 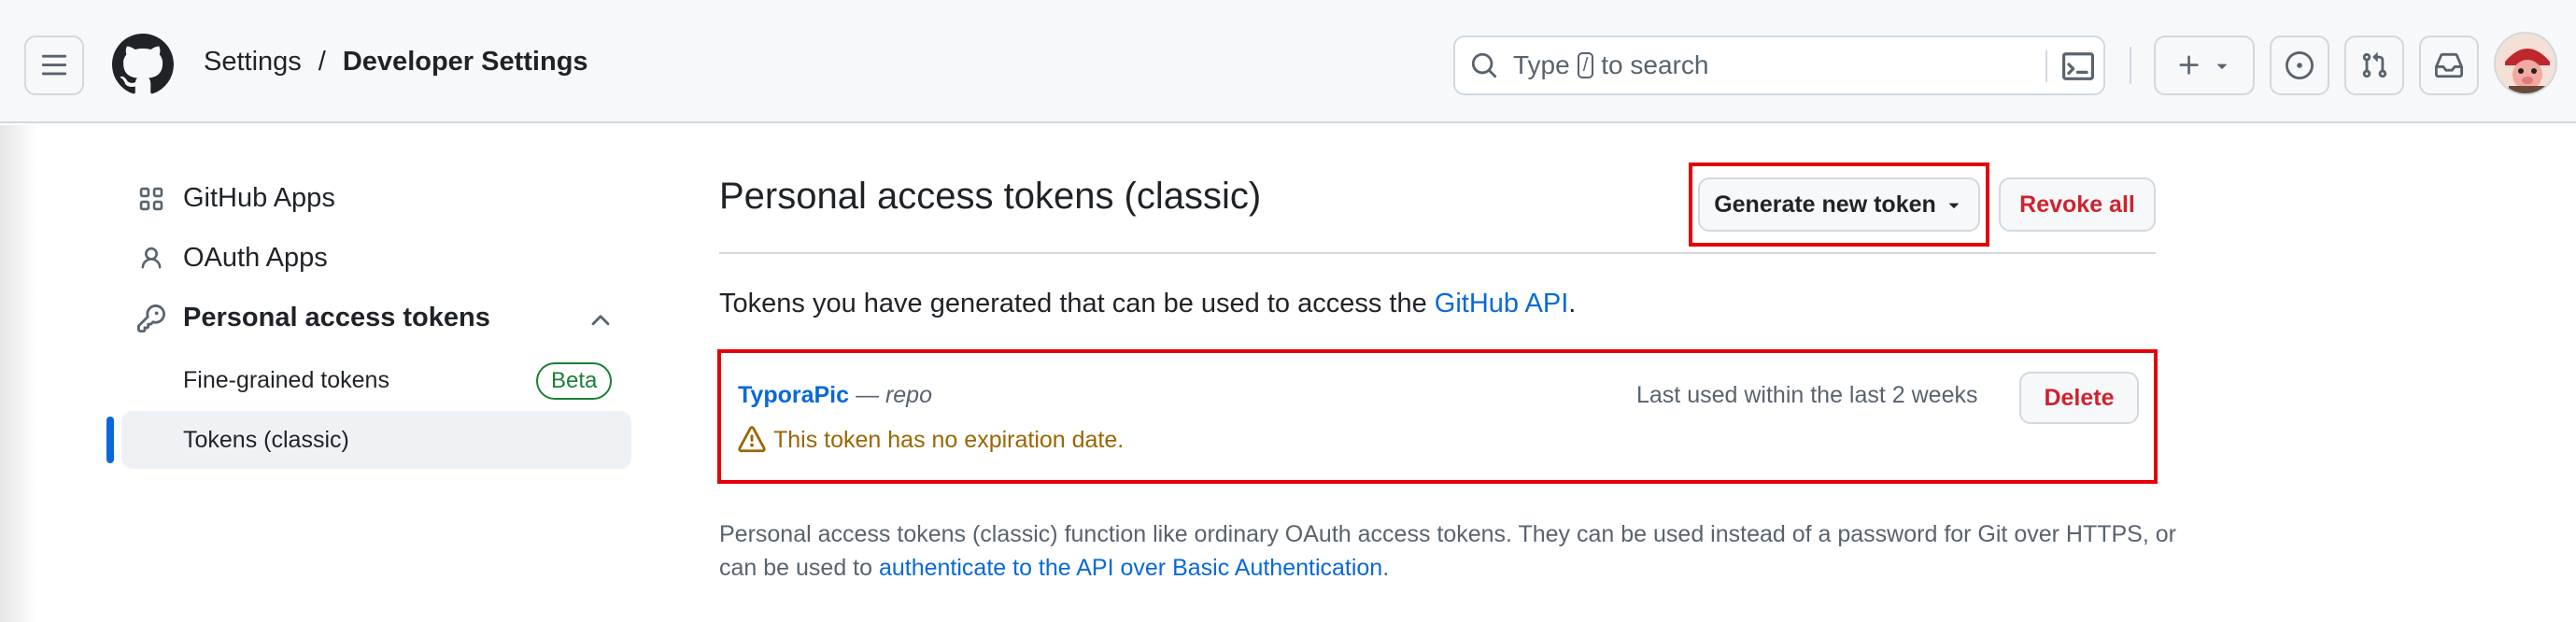 What do you see at coordinates (1437, 253) in the screenshot?
I see `title-divider` at bounding box center [1437, 253].